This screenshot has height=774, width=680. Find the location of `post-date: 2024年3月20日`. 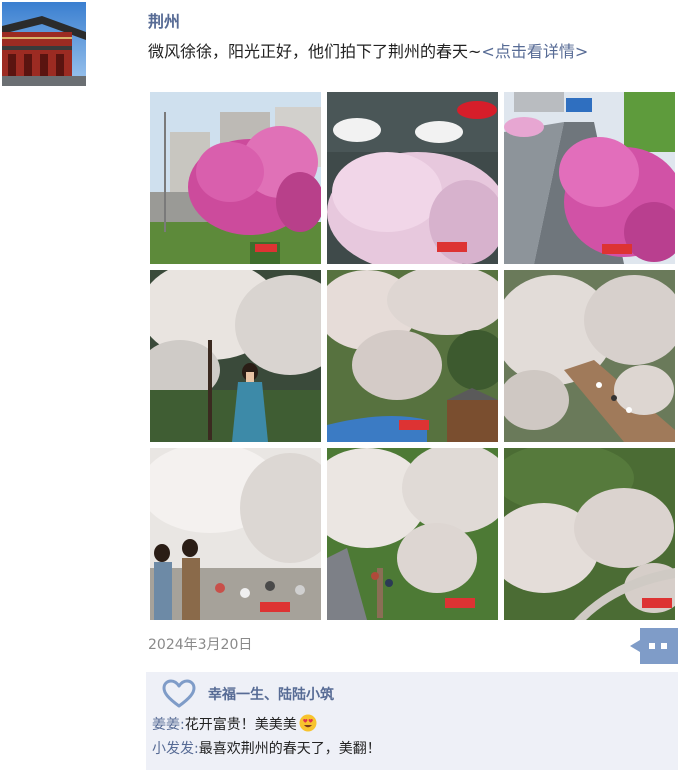

post-date: 2024年3月20日 is located at coordinates (200, 645).